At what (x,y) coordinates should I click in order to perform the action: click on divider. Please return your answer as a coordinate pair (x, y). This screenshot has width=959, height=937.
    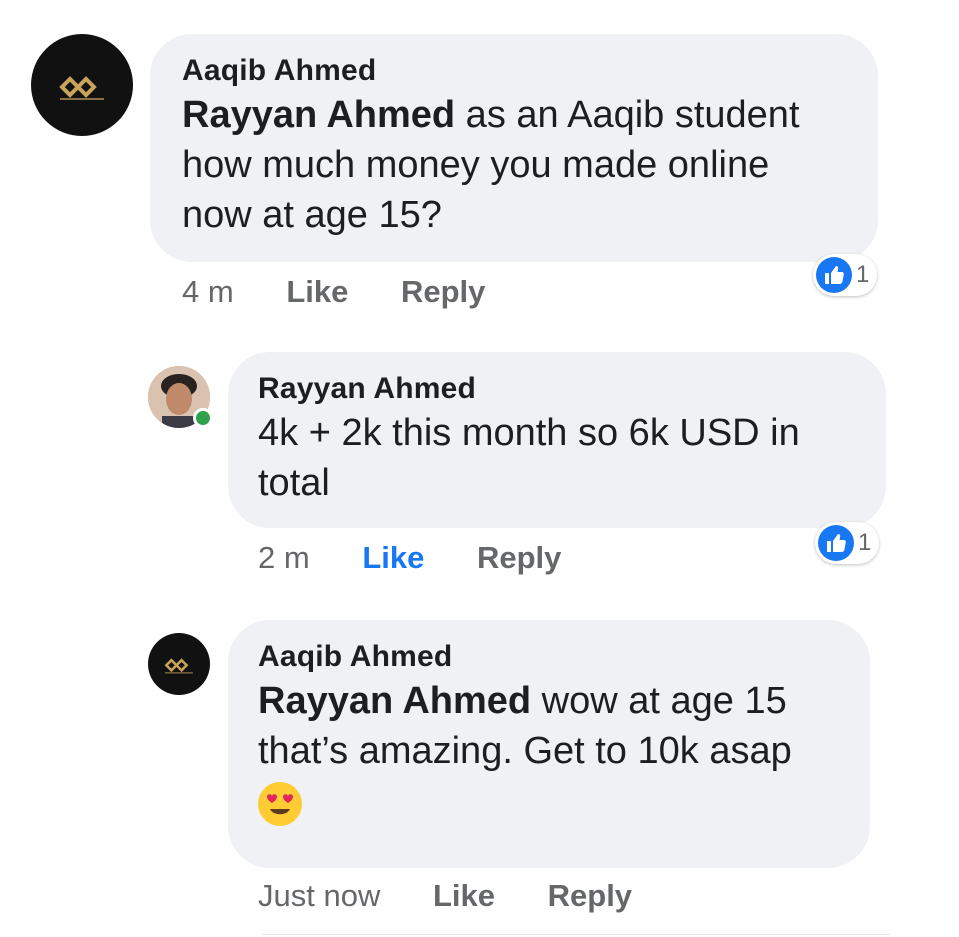
    Looking at the image, I should click on (576, 934).